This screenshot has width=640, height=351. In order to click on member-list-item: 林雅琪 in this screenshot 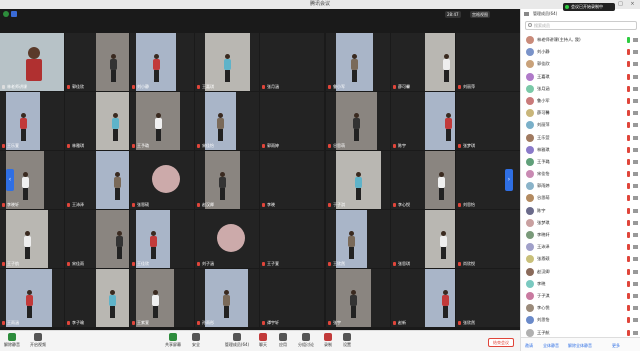, I will do `click(580, 150)`.